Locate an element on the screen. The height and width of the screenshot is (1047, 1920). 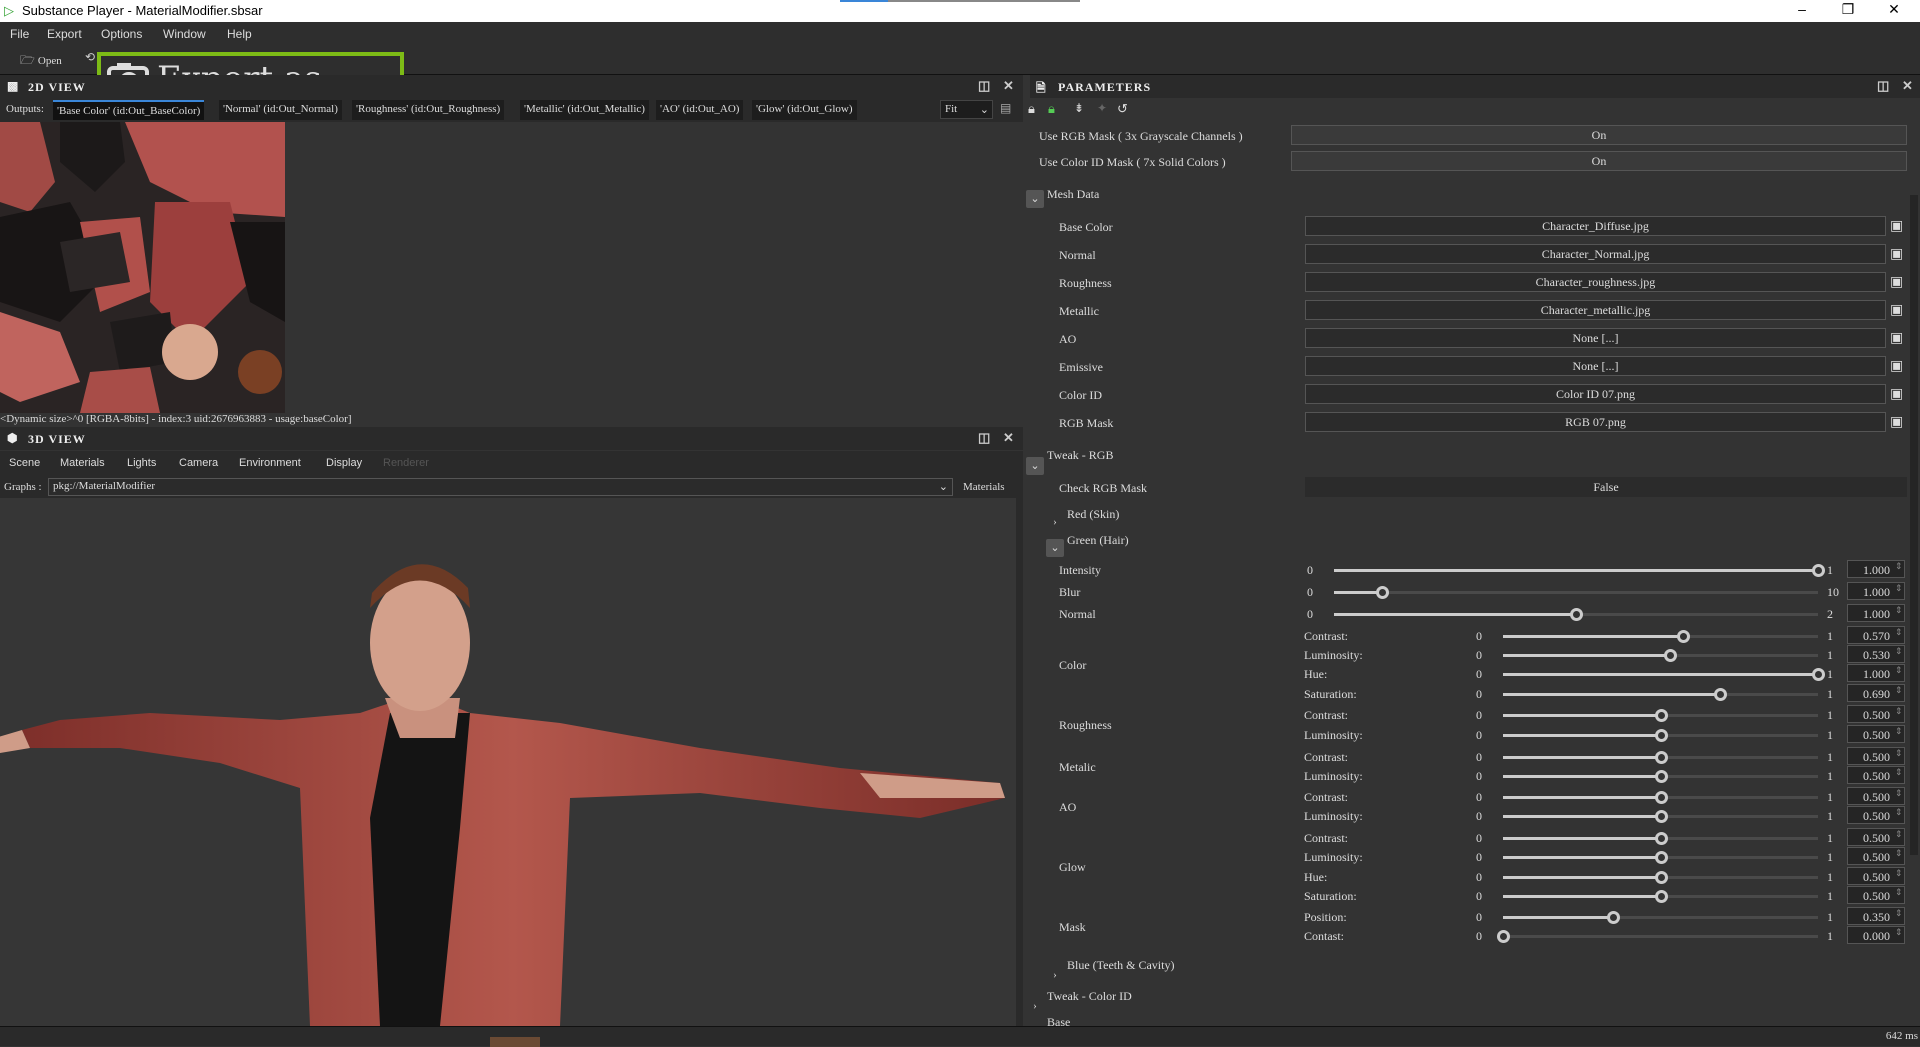
tab-environment: Environment is located at coordinates (270, 463).